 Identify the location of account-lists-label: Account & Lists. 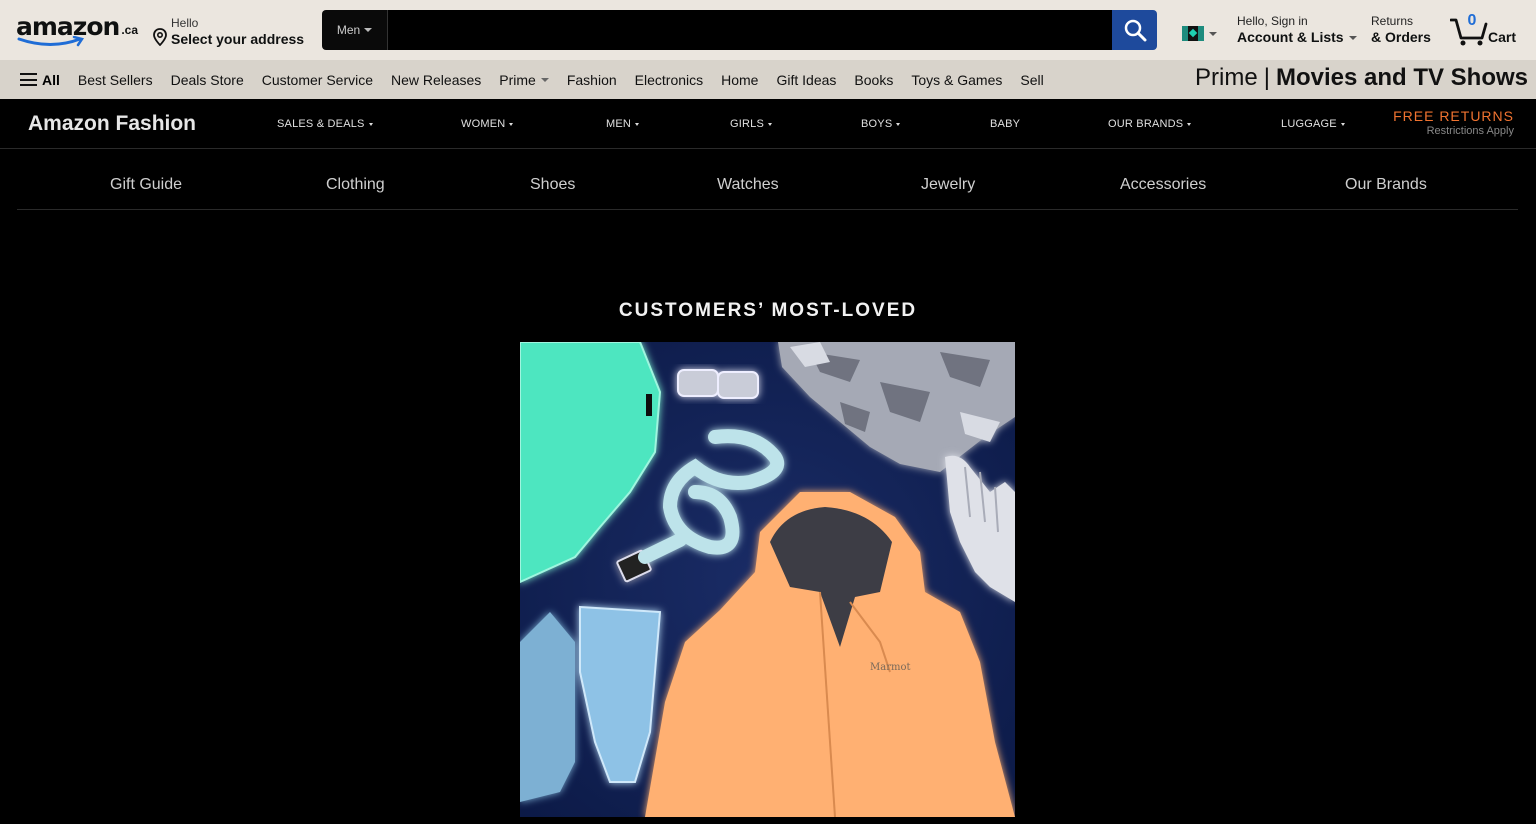
(1290, 37).